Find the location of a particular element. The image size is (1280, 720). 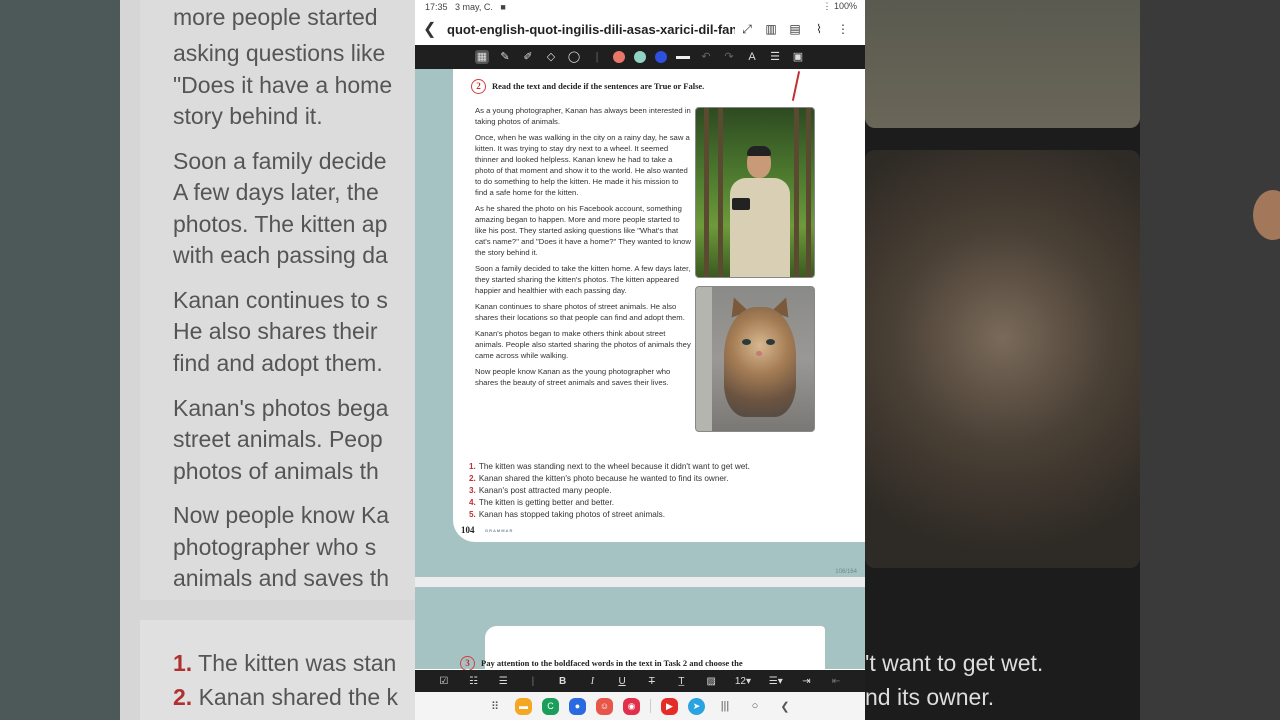

text-recognition-icon: A is located at coordinates (752, 57).